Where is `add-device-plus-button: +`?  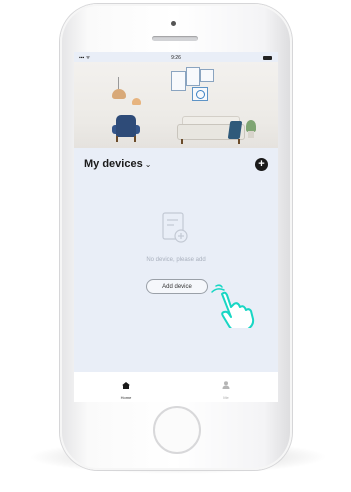
add-device-plus-button: + is located at coordinates (261, 164).